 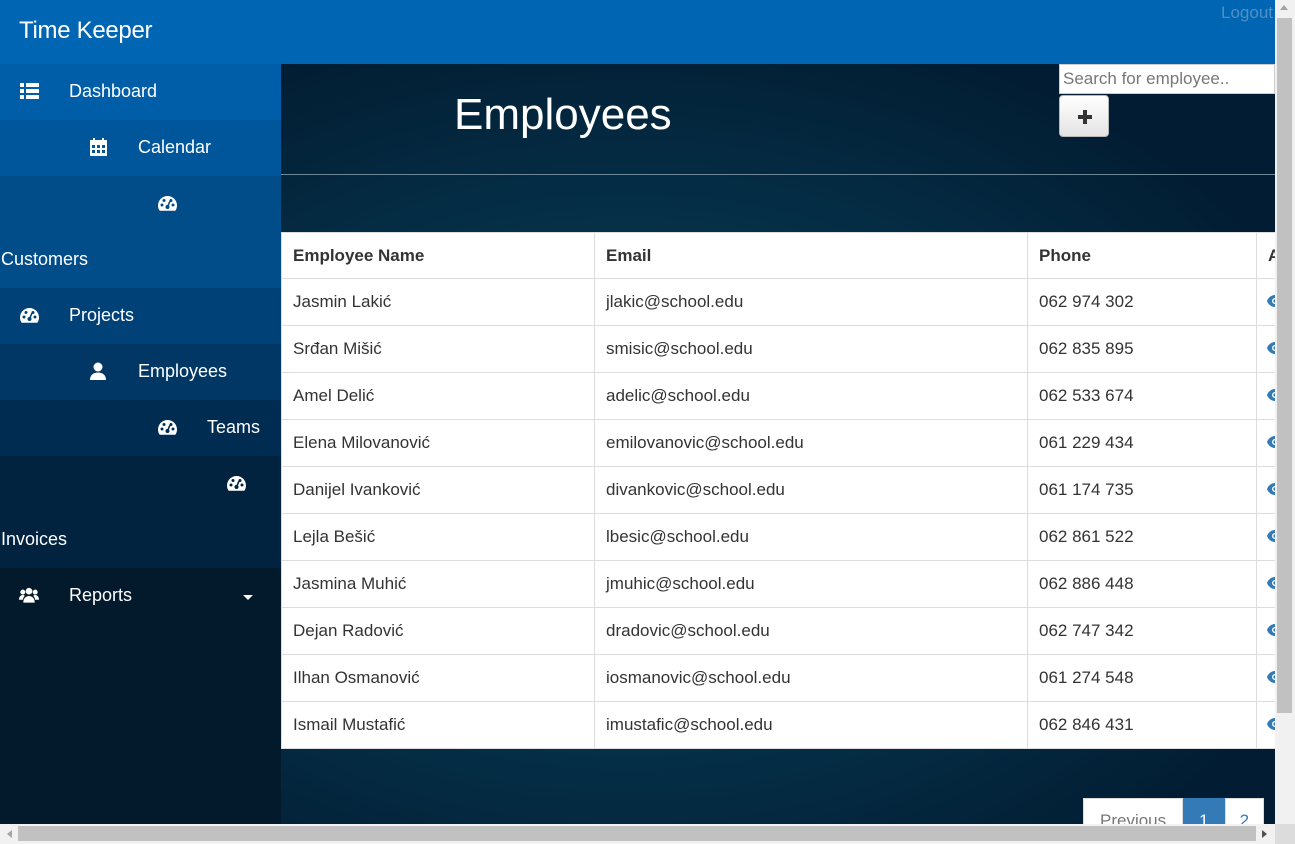 What do you see at coordinates (1142, 302) in the screenshot?
I see `cell-phone: 062 974 302` at bounding box center [1142, 302].